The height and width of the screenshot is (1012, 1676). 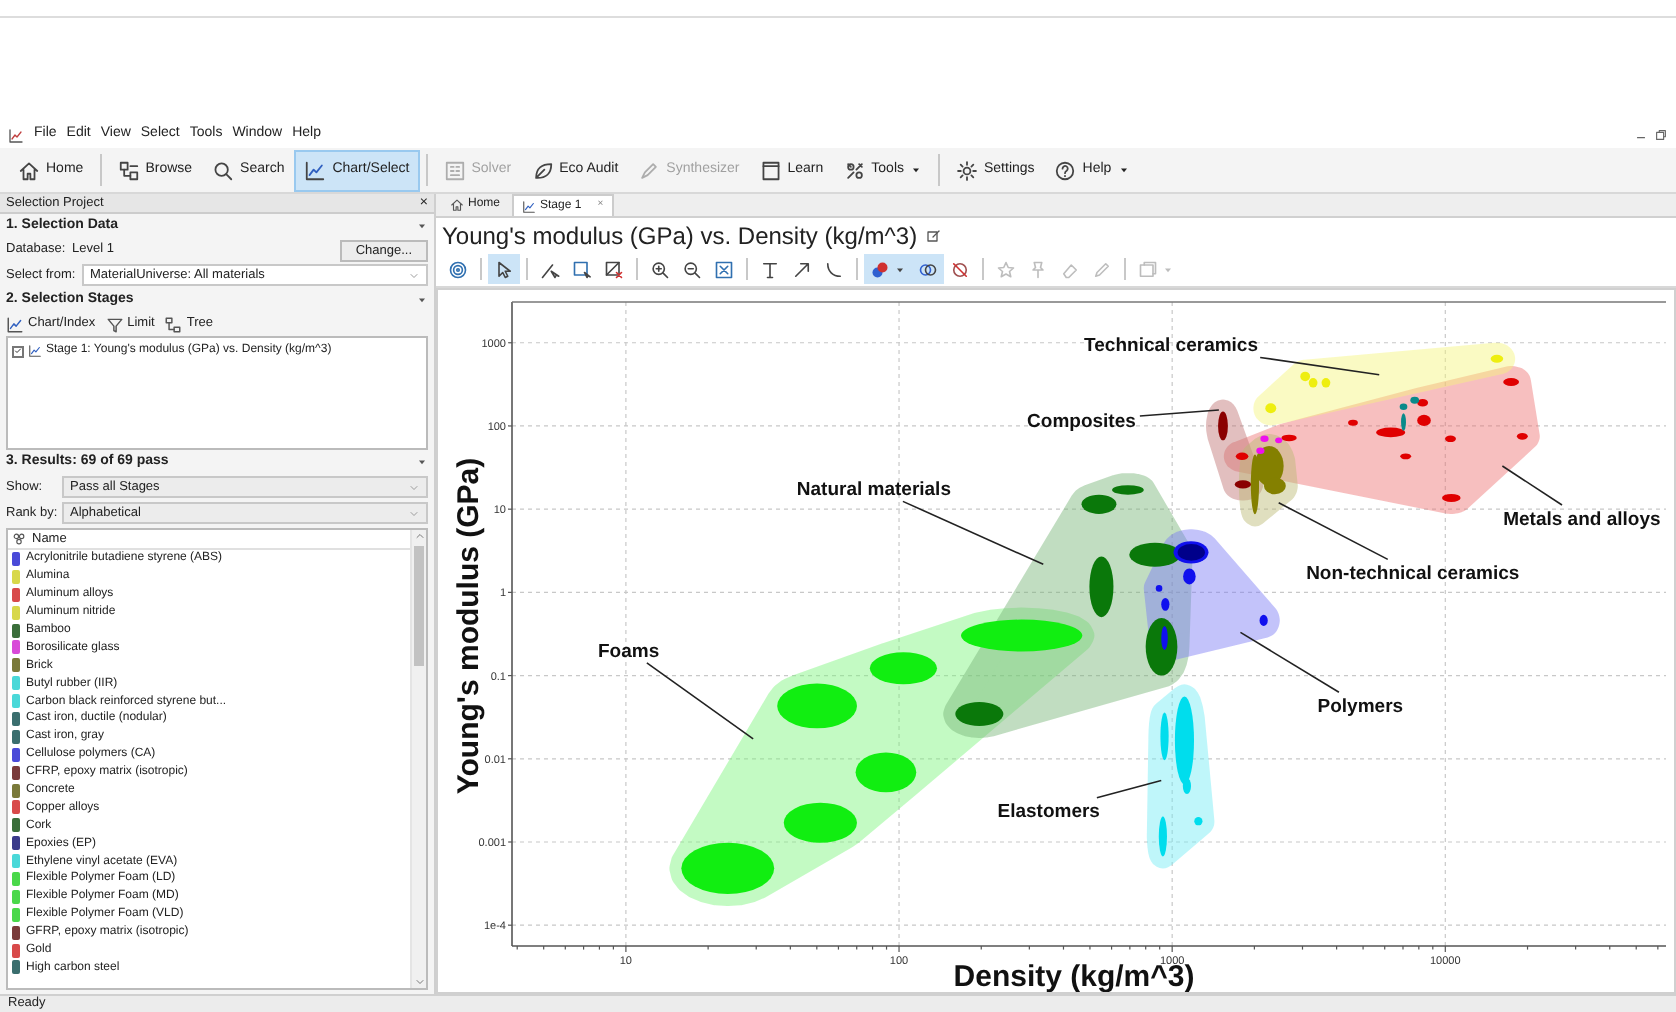 I want to click on box-select-icon, so click(x=582, y=269).